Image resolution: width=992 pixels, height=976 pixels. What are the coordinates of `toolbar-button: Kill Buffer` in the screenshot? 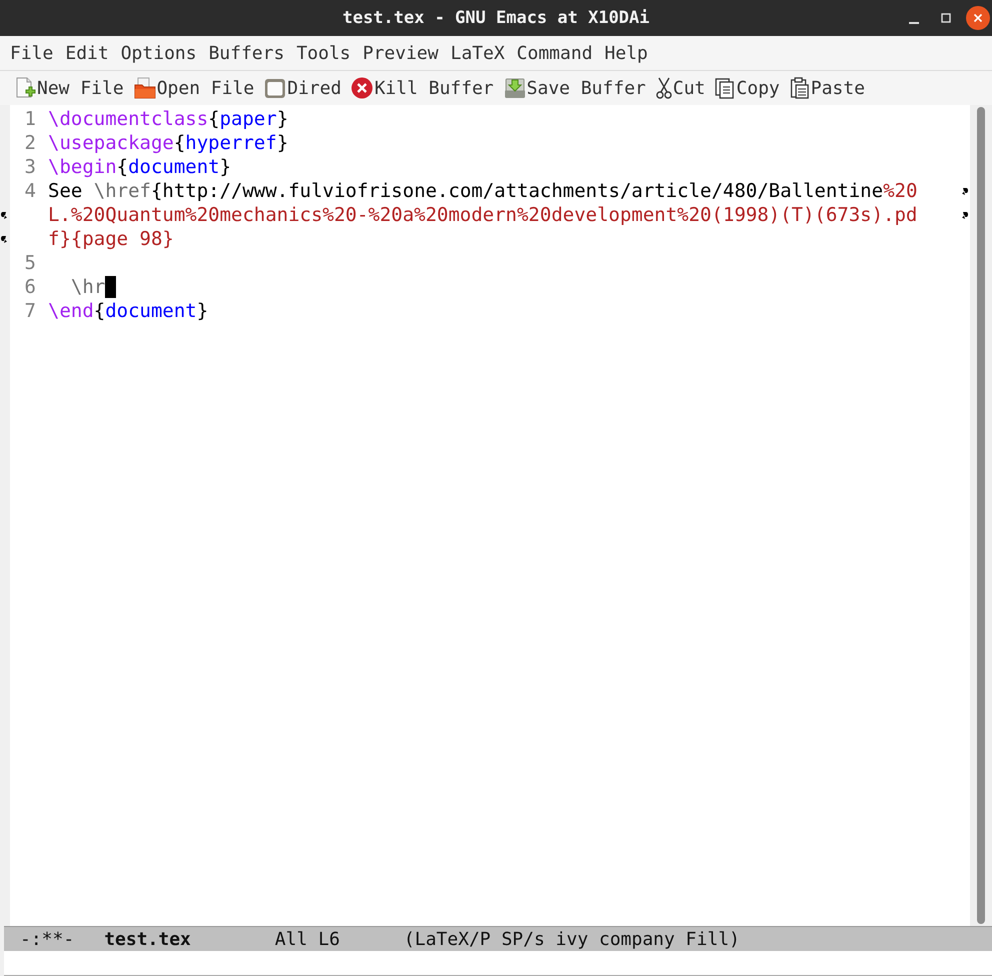 It's located at (422, 88).